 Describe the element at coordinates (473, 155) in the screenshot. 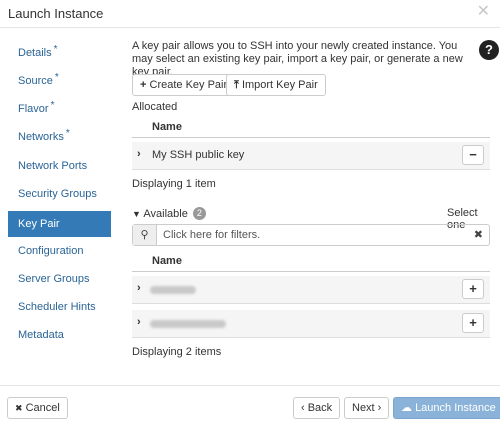

I see `remove-button: −` at that location.